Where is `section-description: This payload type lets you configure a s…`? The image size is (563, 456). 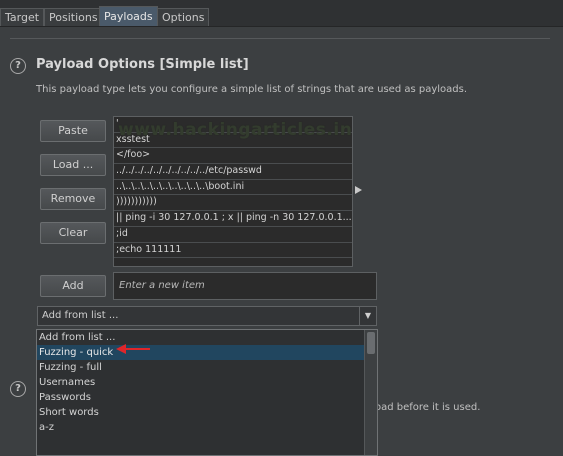
section-description: This payload type lets you configure a s… is located at coordinates (252, 89).